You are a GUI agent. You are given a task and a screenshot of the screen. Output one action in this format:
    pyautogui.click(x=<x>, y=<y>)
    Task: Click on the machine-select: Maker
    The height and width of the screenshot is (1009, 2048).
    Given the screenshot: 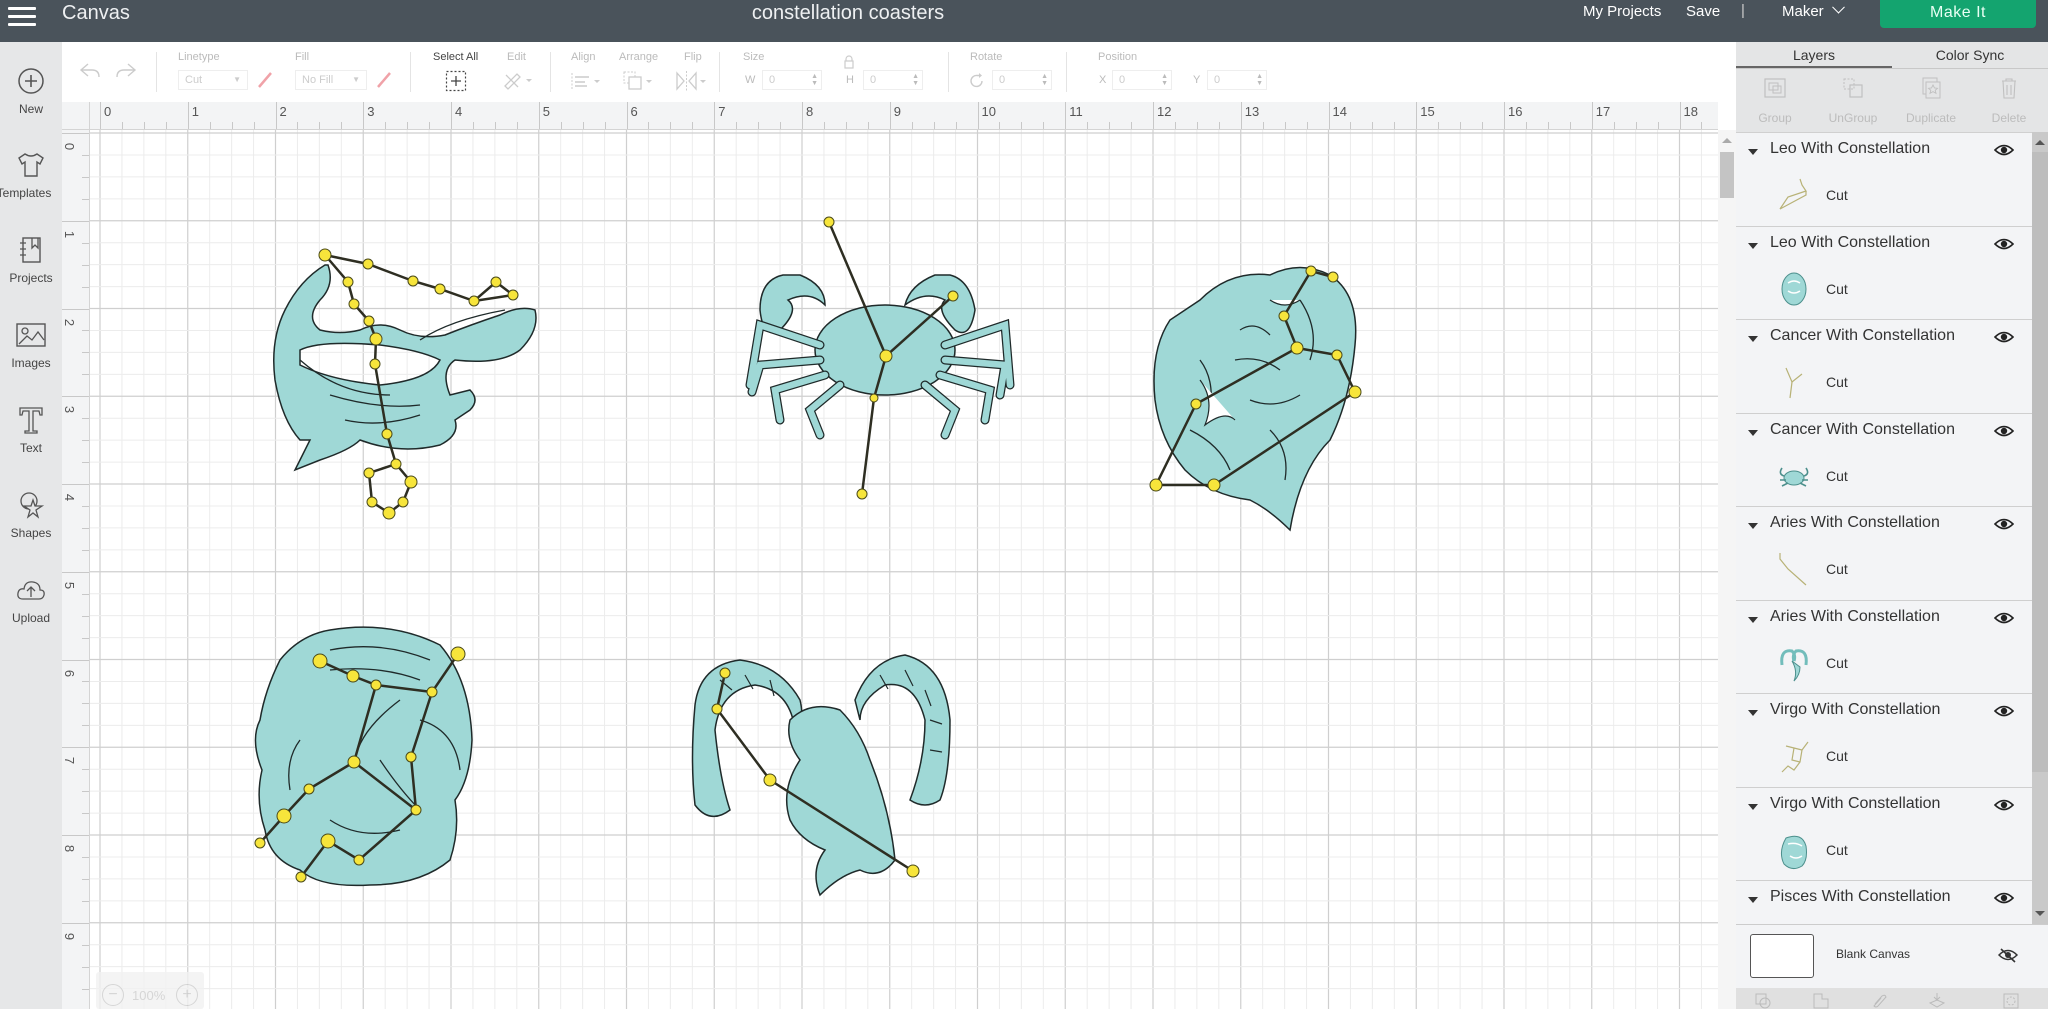 What is the action you would take?
    pyautogui.click(x=1813, y=10)
    